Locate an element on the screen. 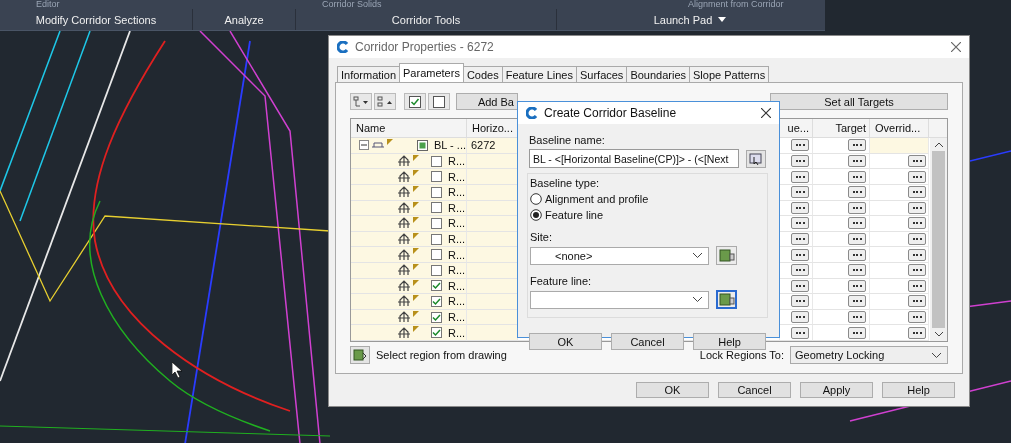 This screenshot has width=1011, height=443. cursor-icon is located at coordinates (178, 370).